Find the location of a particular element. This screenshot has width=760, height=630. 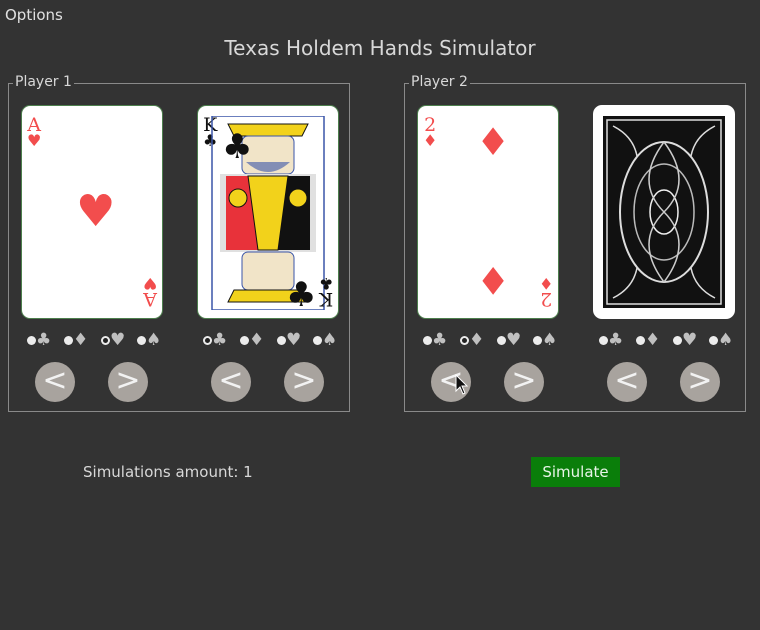

simulations-amount-label: Simulations amount: 1 is located at coordinates (168, 472).